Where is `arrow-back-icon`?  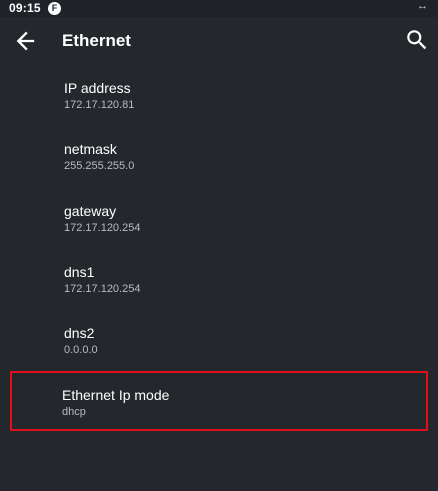 arrow-back-icon is located at coordinates (25, 41).